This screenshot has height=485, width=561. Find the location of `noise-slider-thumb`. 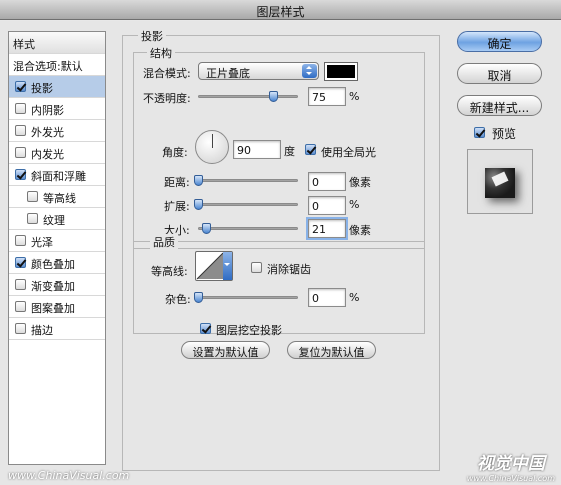

noise-slider-thumb is located at coordinates (198, 297).